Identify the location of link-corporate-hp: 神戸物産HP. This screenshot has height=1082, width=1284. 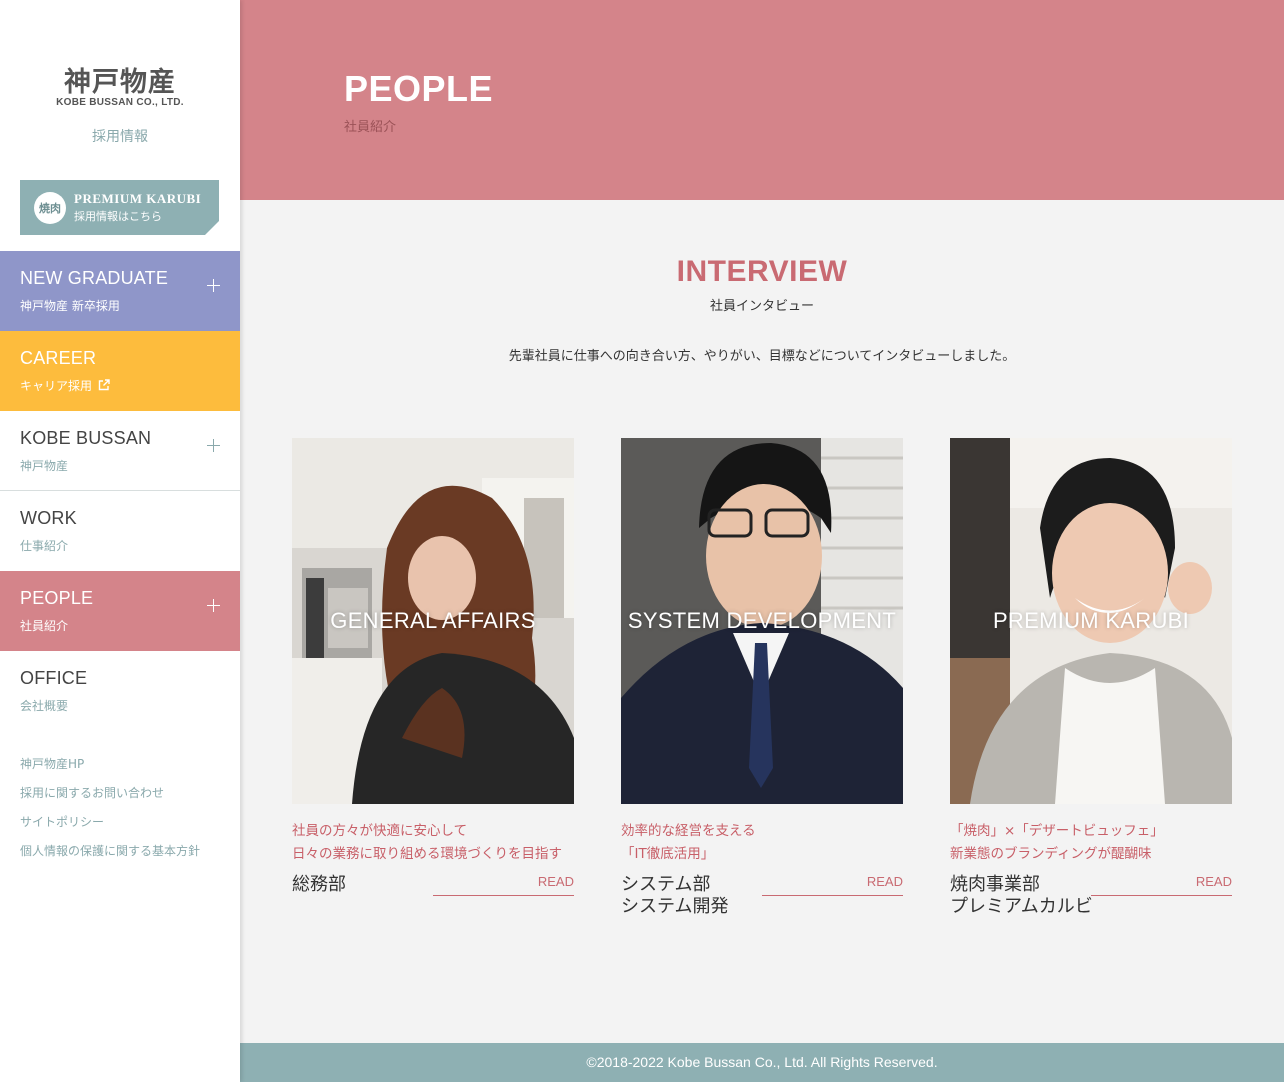
(110, 770).